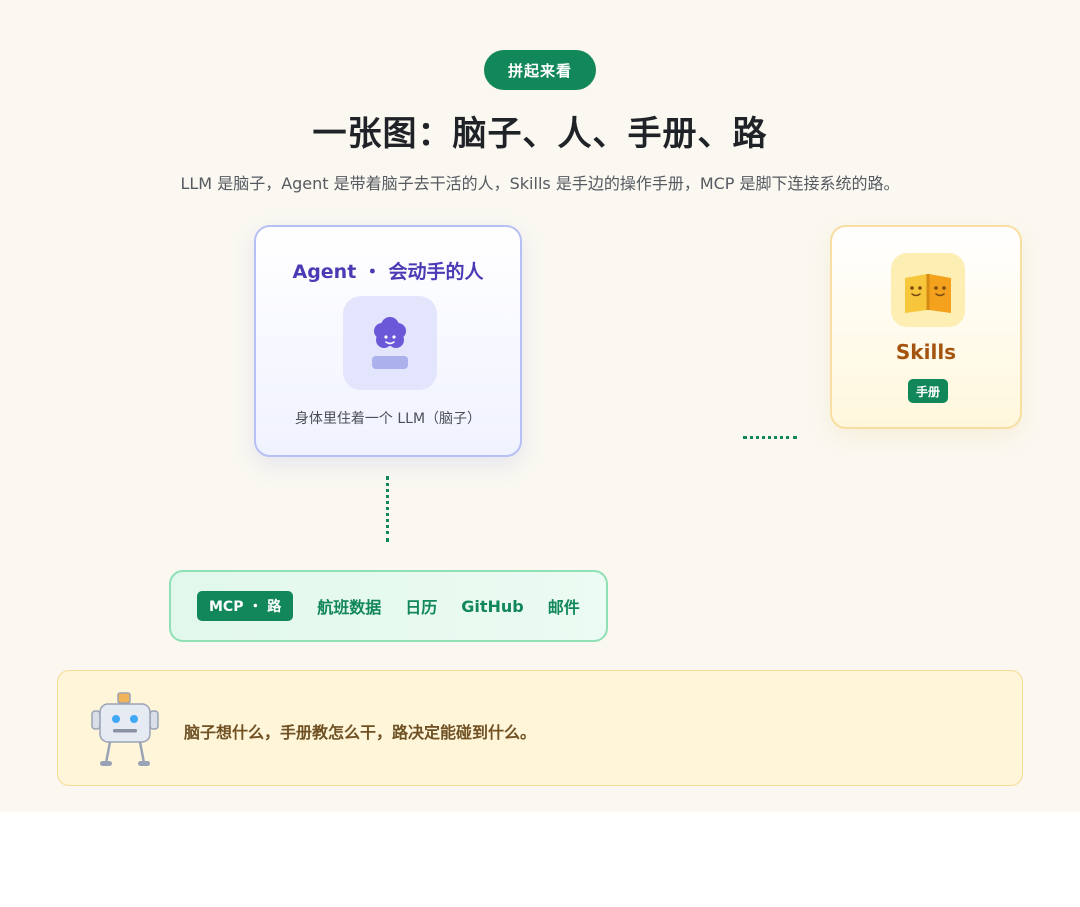 This screenshot has height=907, width=1080. I want to click on agent-card-title: Agent ・ 会动手的人, so click(388, 272).